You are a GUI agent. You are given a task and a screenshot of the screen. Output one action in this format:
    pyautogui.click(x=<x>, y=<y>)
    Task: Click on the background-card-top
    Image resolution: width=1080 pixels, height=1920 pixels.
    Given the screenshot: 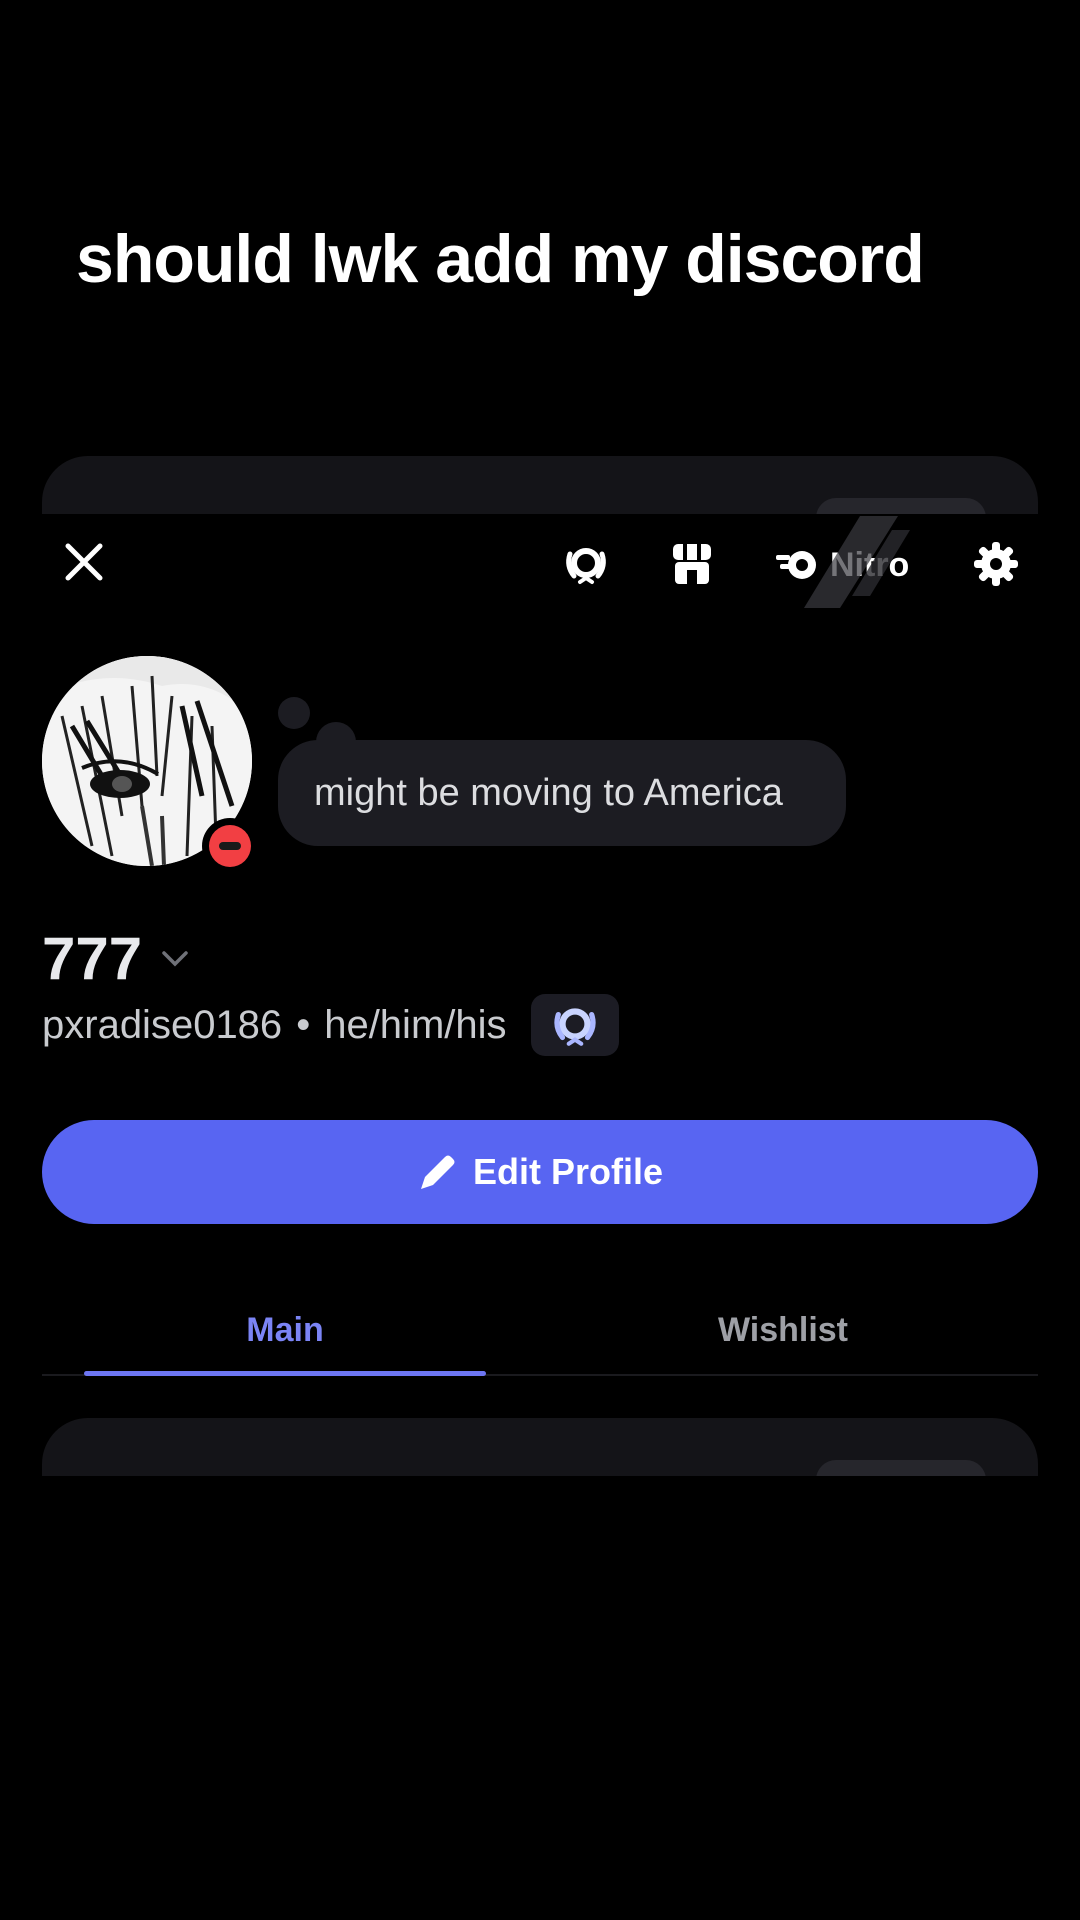 What is the action you would take?
    pyautogui.click(x=540, y=485)
    